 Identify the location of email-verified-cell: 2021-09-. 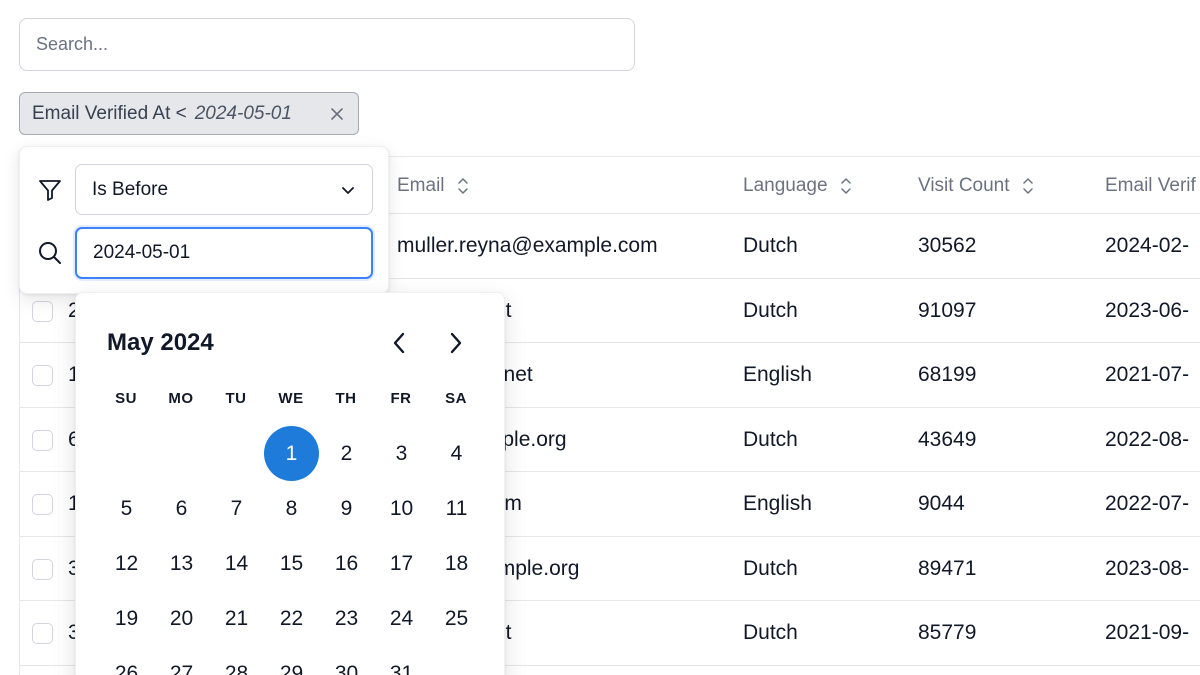
(1147, 632).